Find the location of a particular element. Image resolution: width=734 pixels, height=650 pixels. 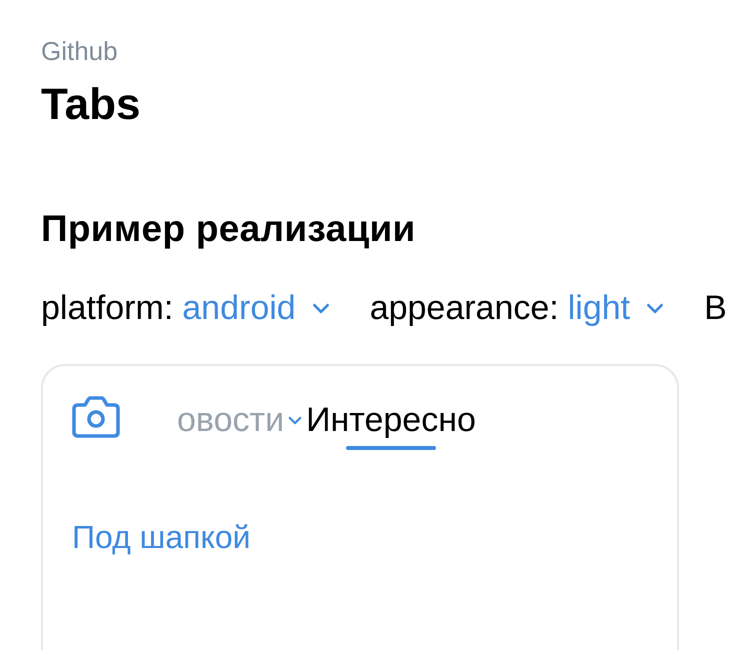

tab: овости is located at coordinates (239, 422).